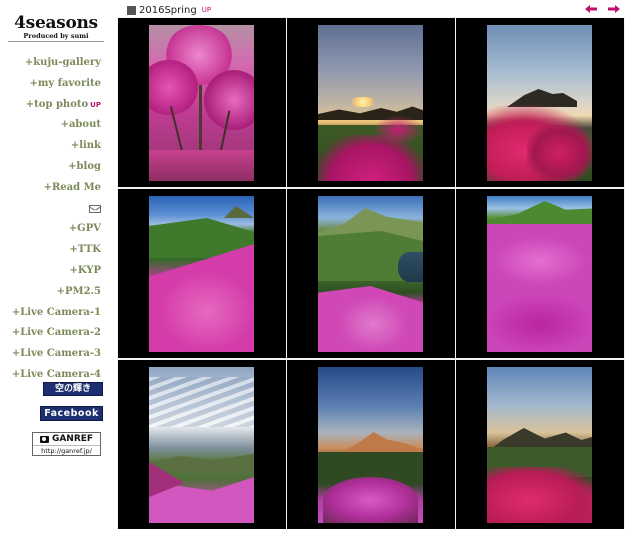  I want to click on prev-page-button, so click(591, 9).